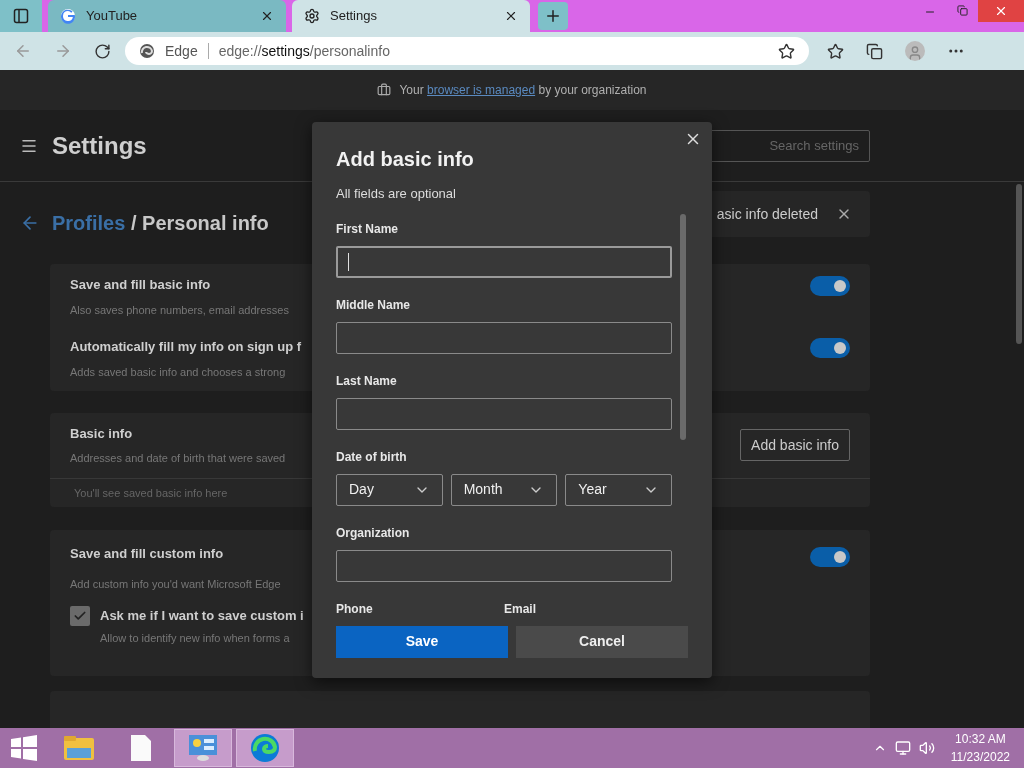  Describe the element at coordinates (422, 641) in the screenshot. I see `dialog-button: Save` at that location.